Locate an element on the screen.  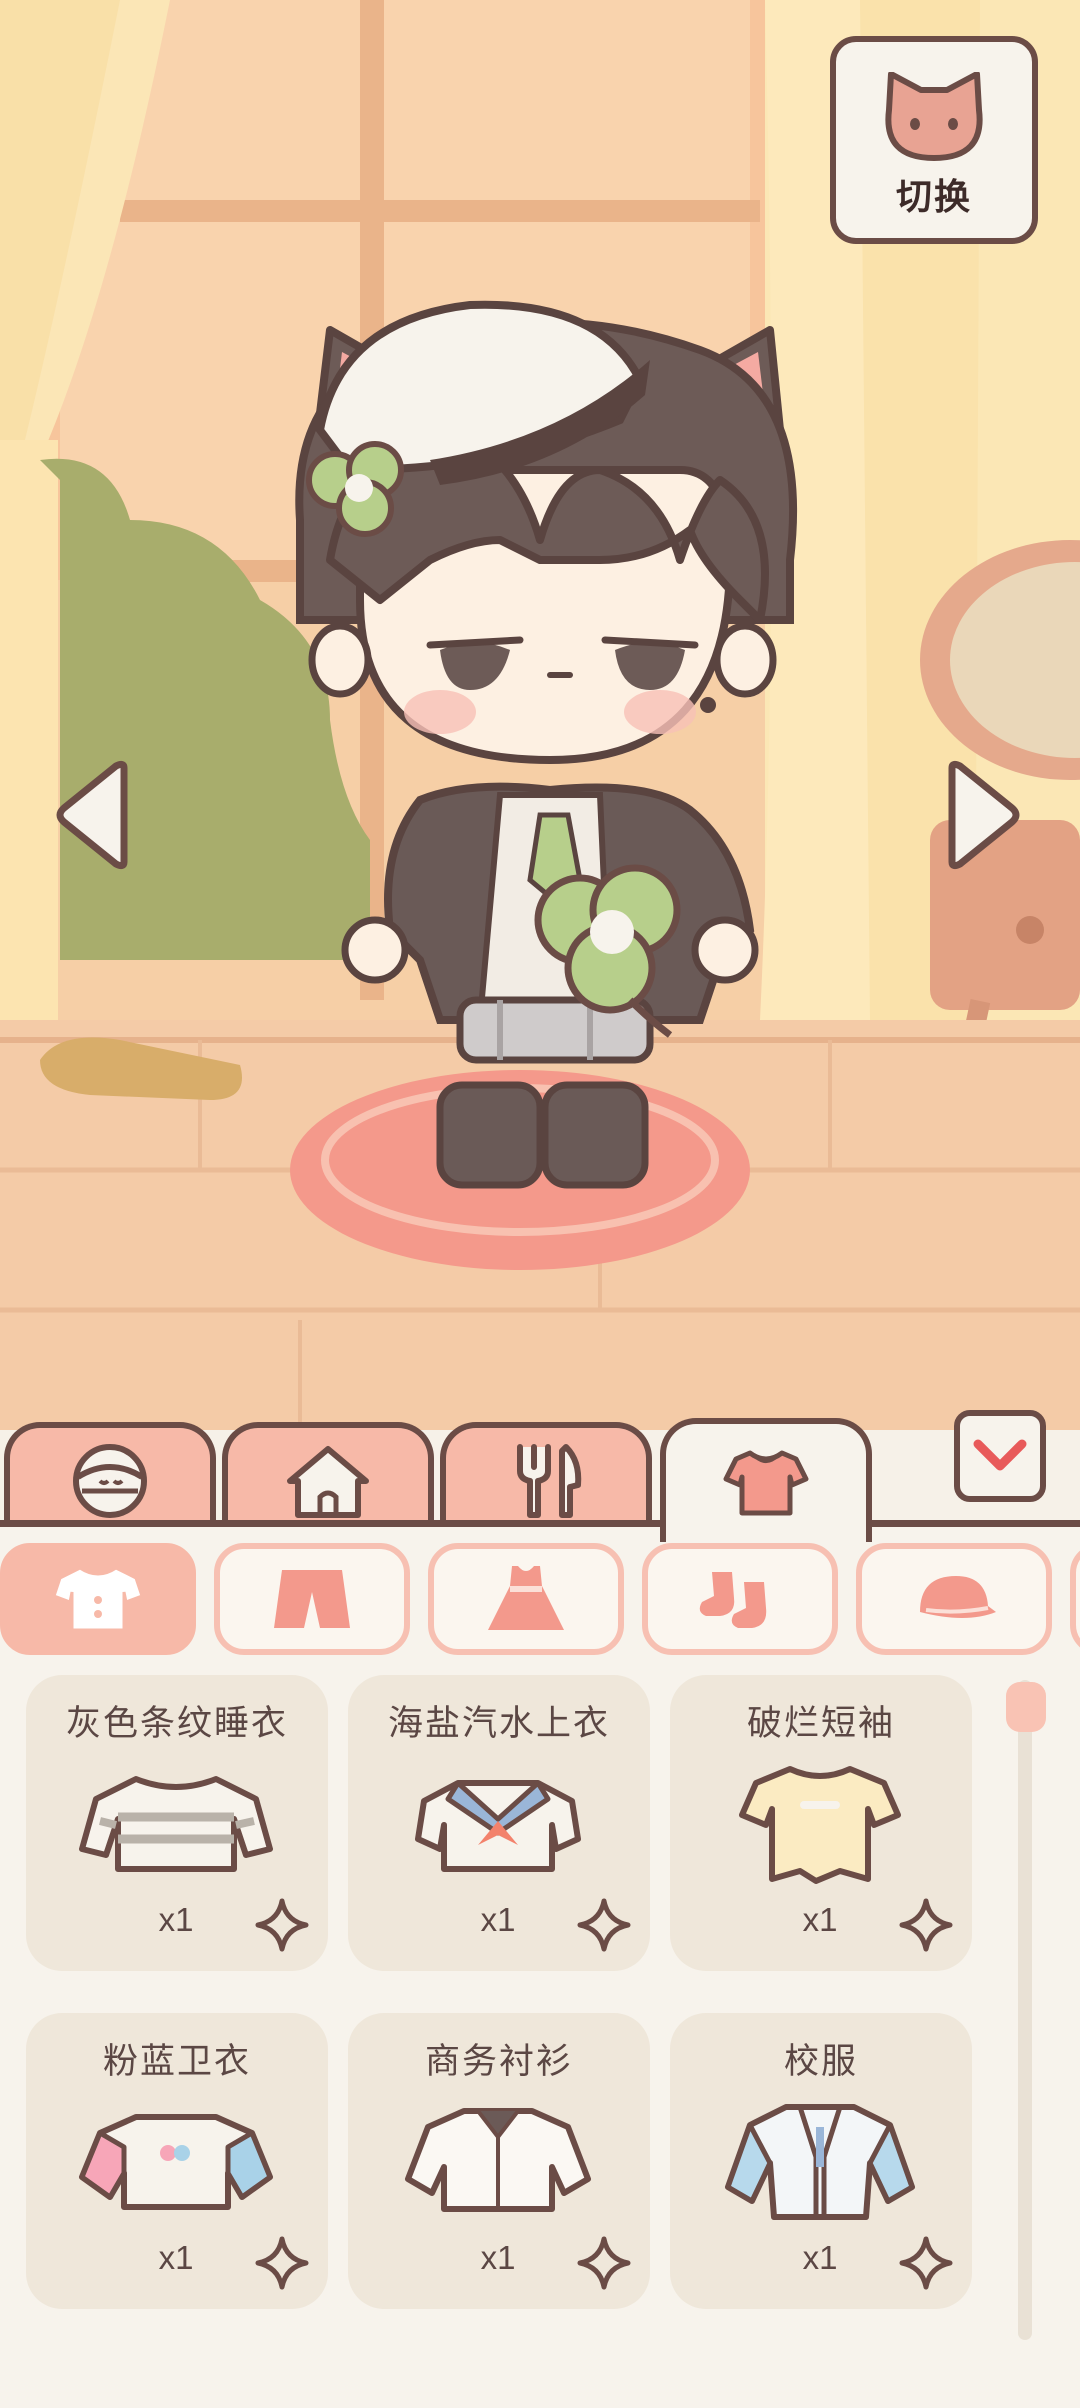
item-name: 破烂短袖 is located at coordinates (820, 1723).